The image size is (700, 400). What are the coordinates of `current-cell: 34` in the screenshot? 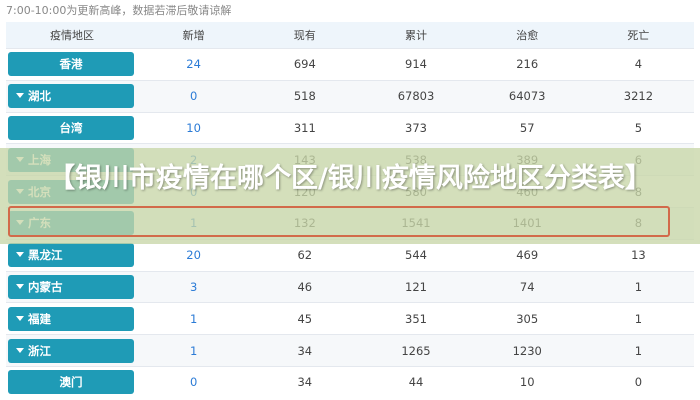 It's located at (304, 382).